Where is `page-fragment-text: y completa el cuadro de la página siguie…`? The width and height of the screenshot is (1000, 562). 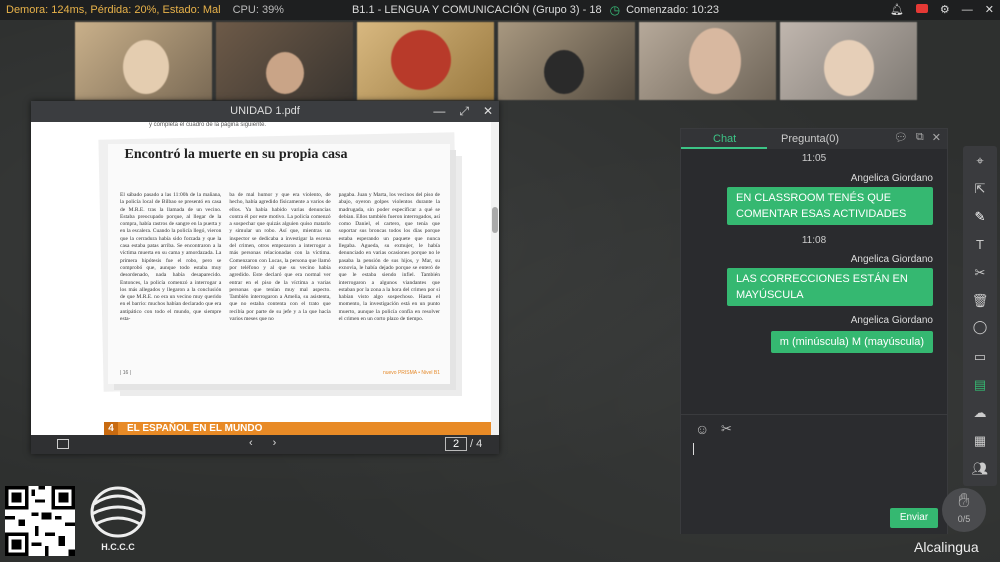 page-fragment-text: y completa el cuadro de la página siguie… is located at coordinates (208, 125).